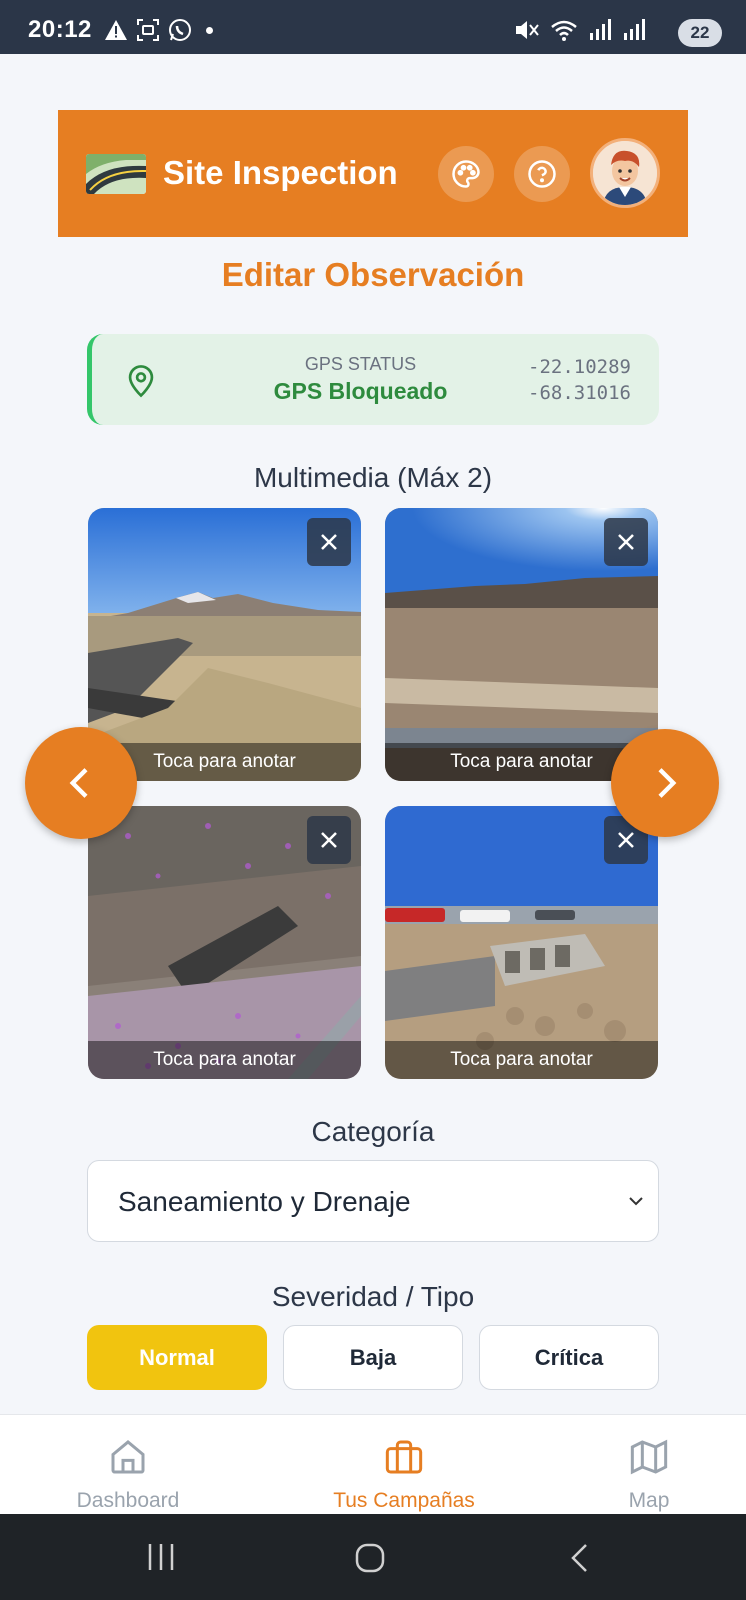 The image size is (746, 1600). I want to click on categoria-select: Saneamiento y Drenaje, so click(373, 1201).